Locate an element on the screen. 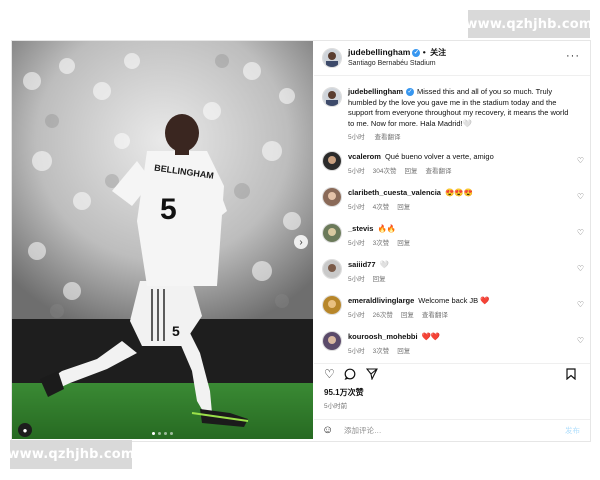  comment-username: kouroosh_mohebbi is located at coordinates (383, 336).